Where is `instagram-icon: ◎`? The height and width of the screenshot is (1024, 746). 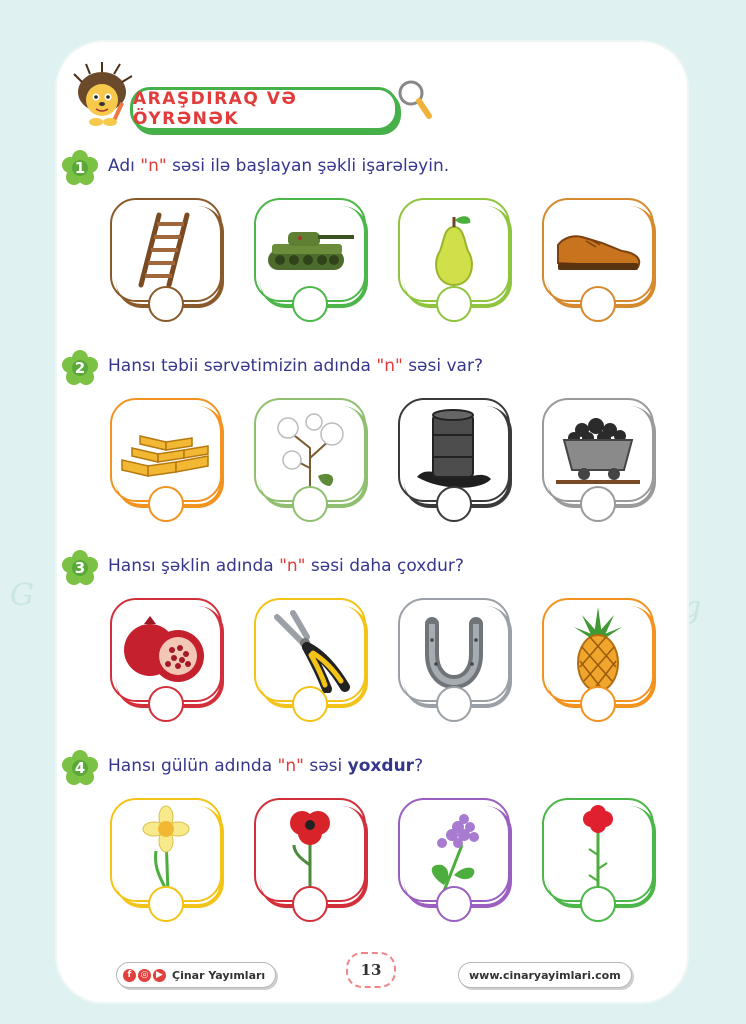 instagram-icon: ◎ is located at coordinates (144, 975).